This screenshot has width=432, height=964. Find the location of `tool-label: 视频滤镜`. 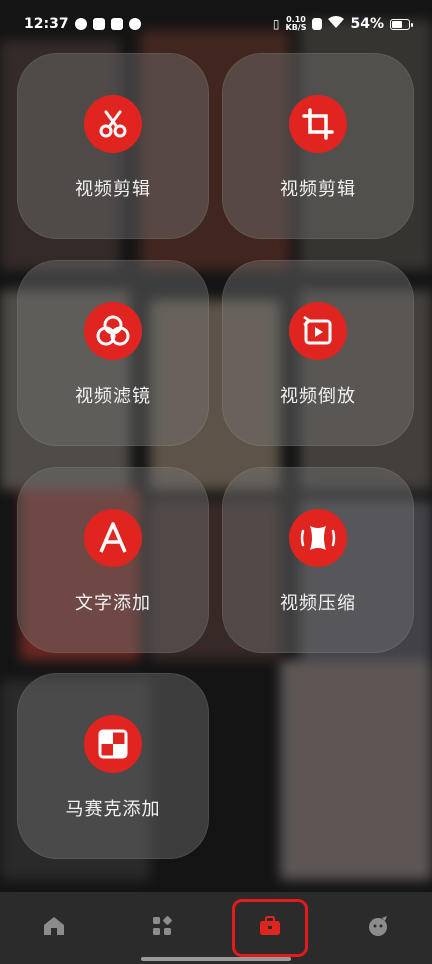

tool-label: 视频滤镜 is located at coordinates (113, 396).